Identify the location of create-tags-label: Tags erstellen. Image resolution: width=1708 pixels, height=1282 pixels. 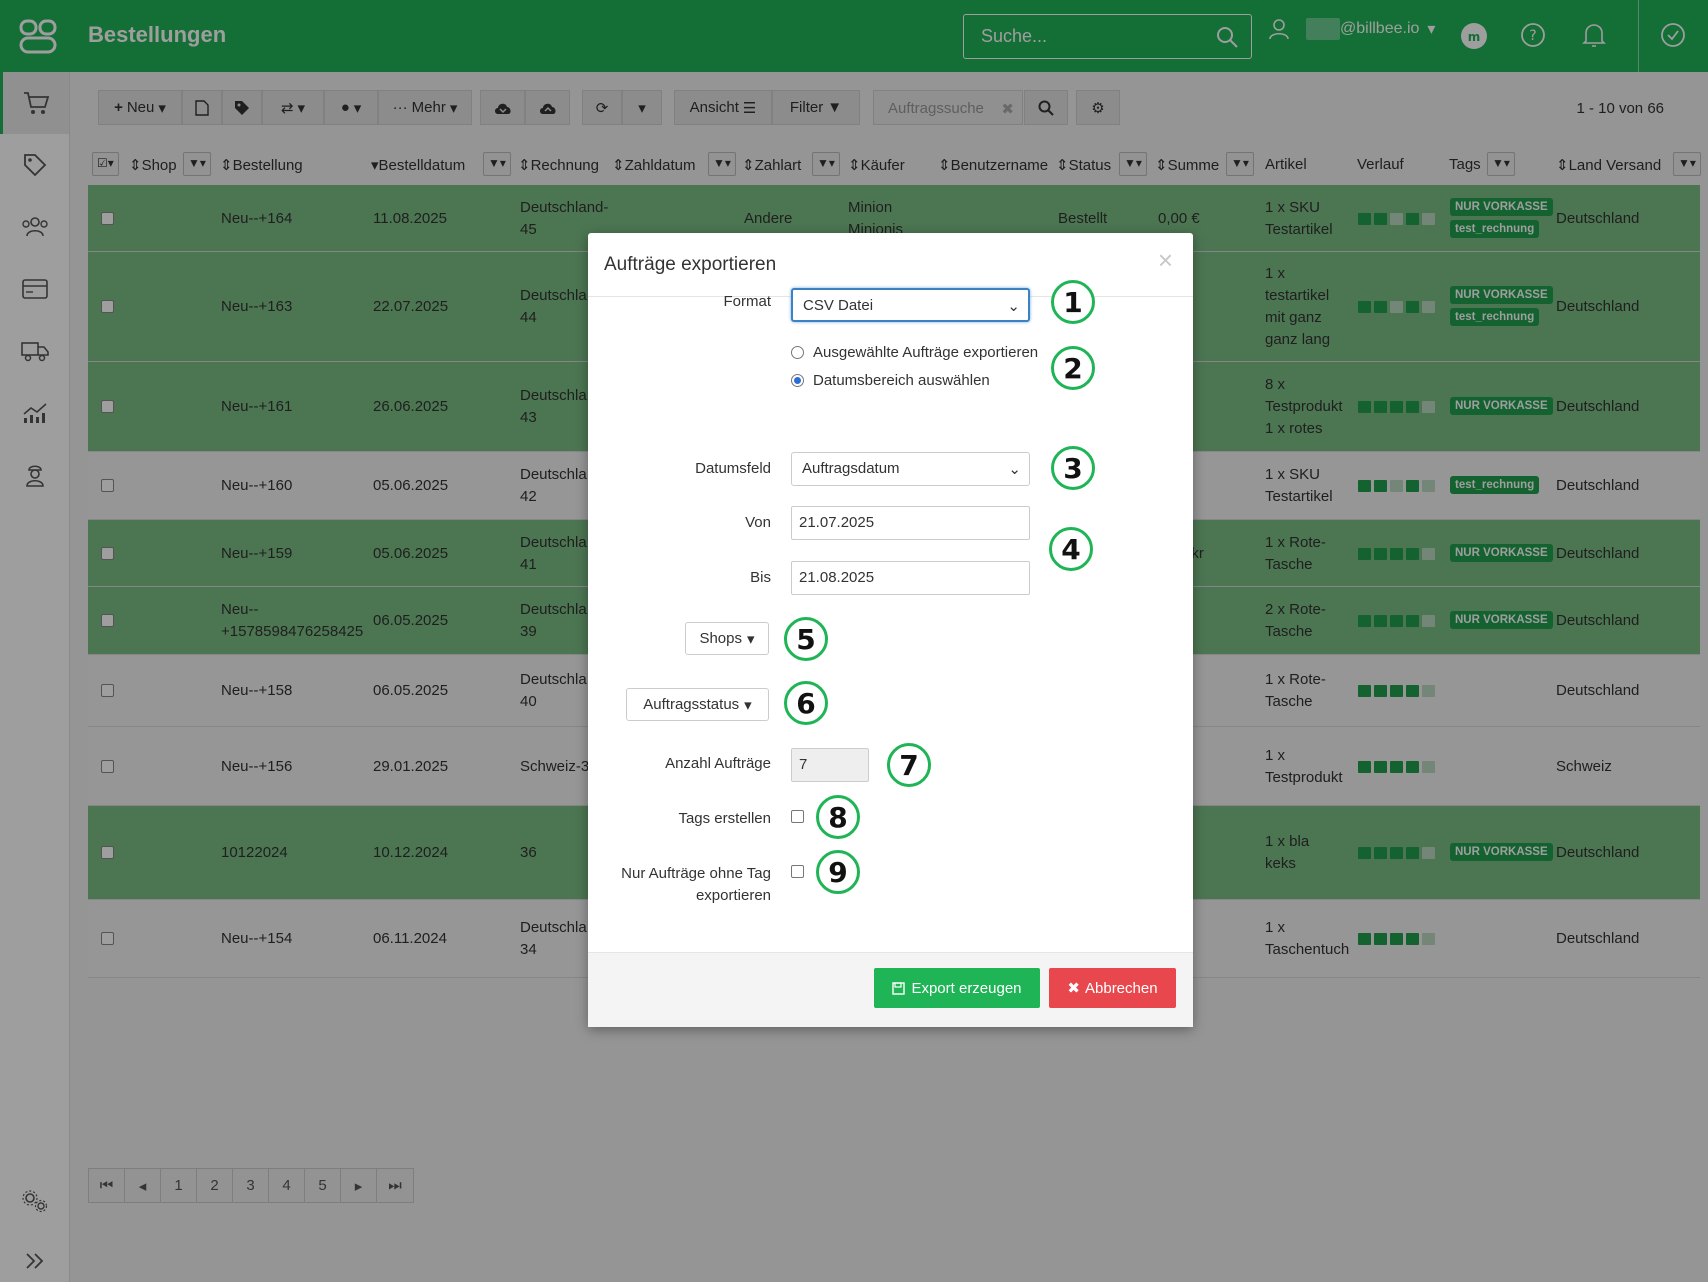
(724, 818).